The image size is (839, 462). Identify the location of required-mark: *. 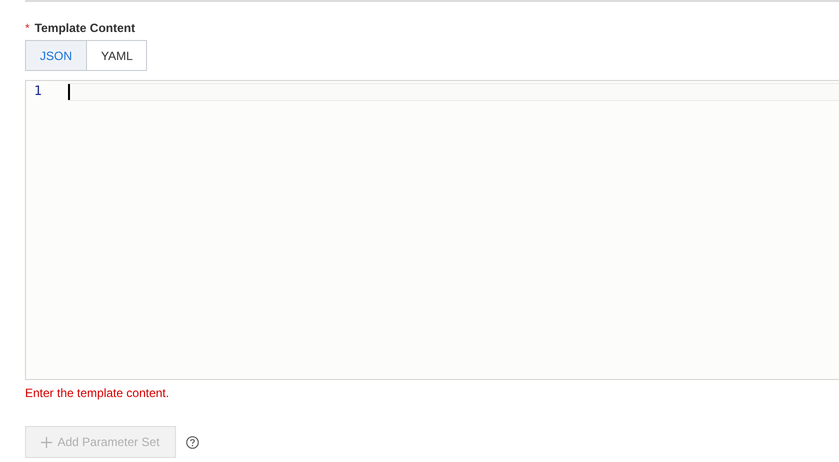
(27, 28).